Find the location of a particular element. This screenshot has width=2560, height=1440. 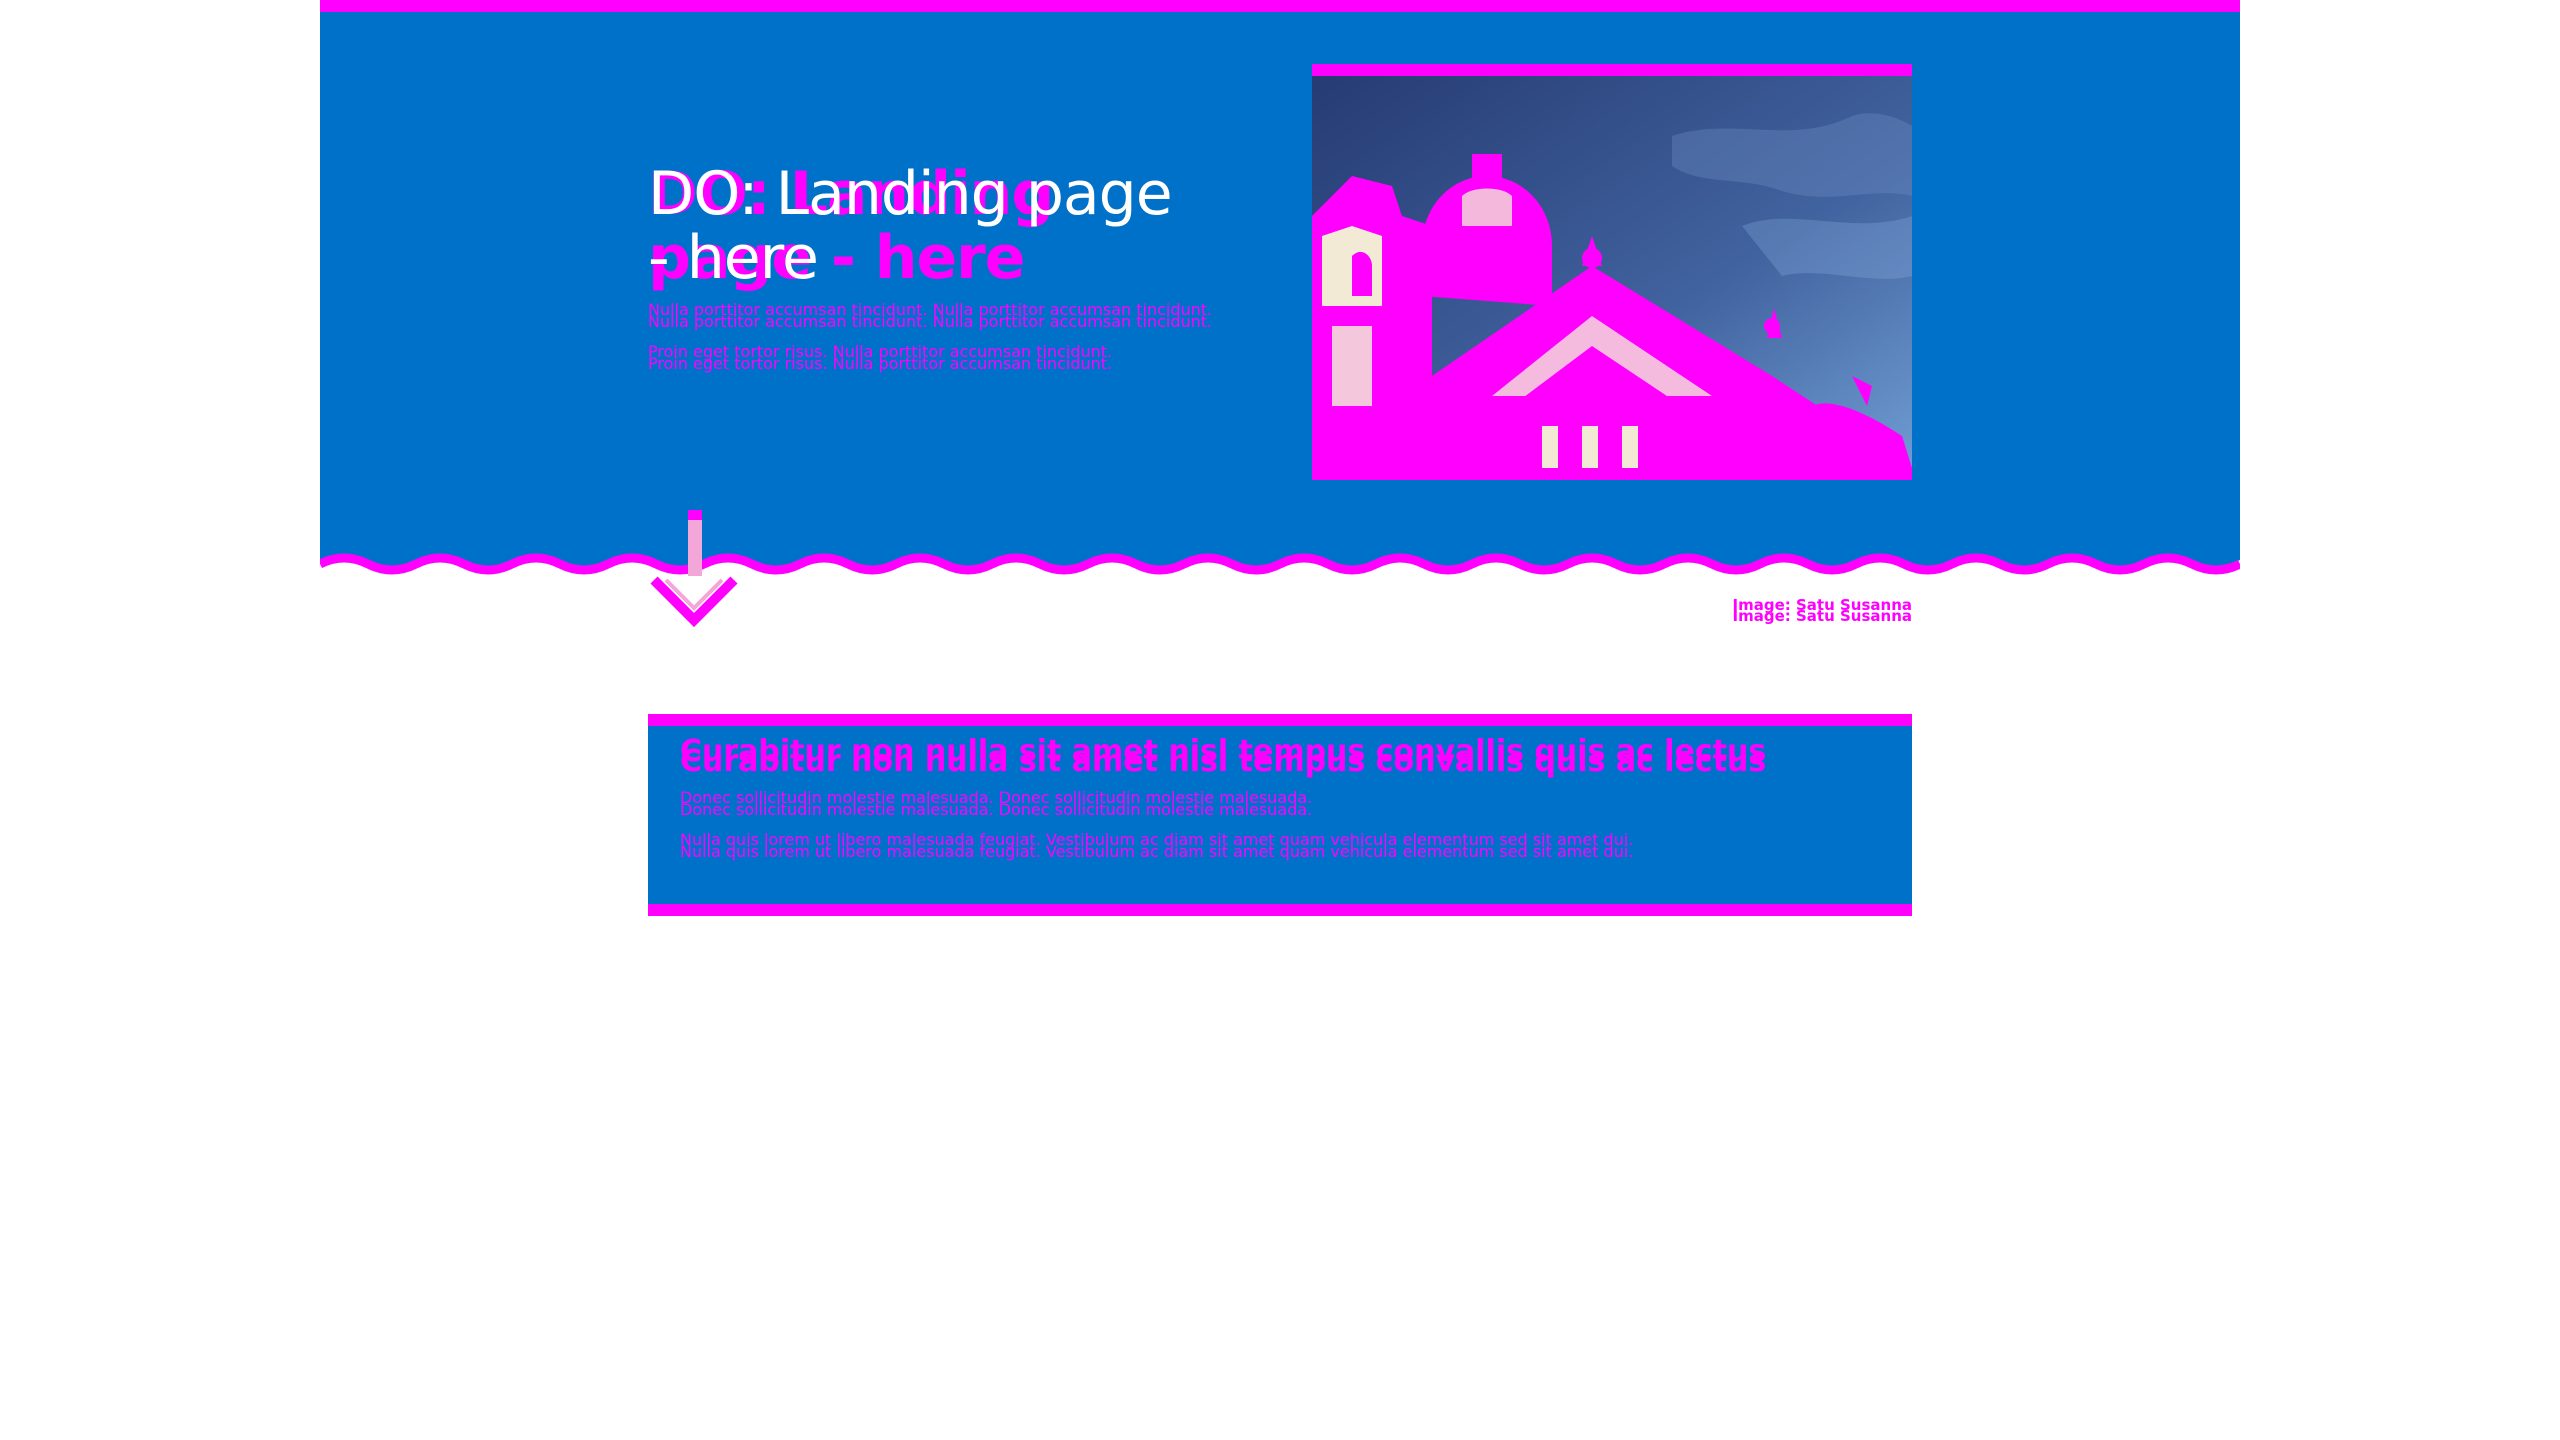

hero-image is located at coordinates (1612, 272).